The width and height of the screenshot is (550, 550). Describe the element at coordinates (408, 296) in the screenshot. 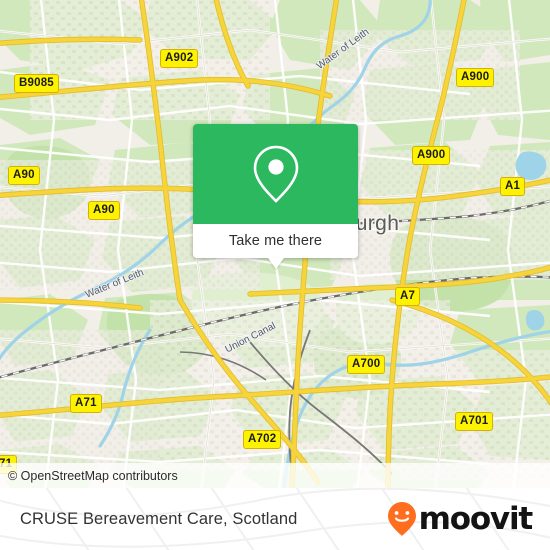

I see `road-shield-a7: A7` at that location.